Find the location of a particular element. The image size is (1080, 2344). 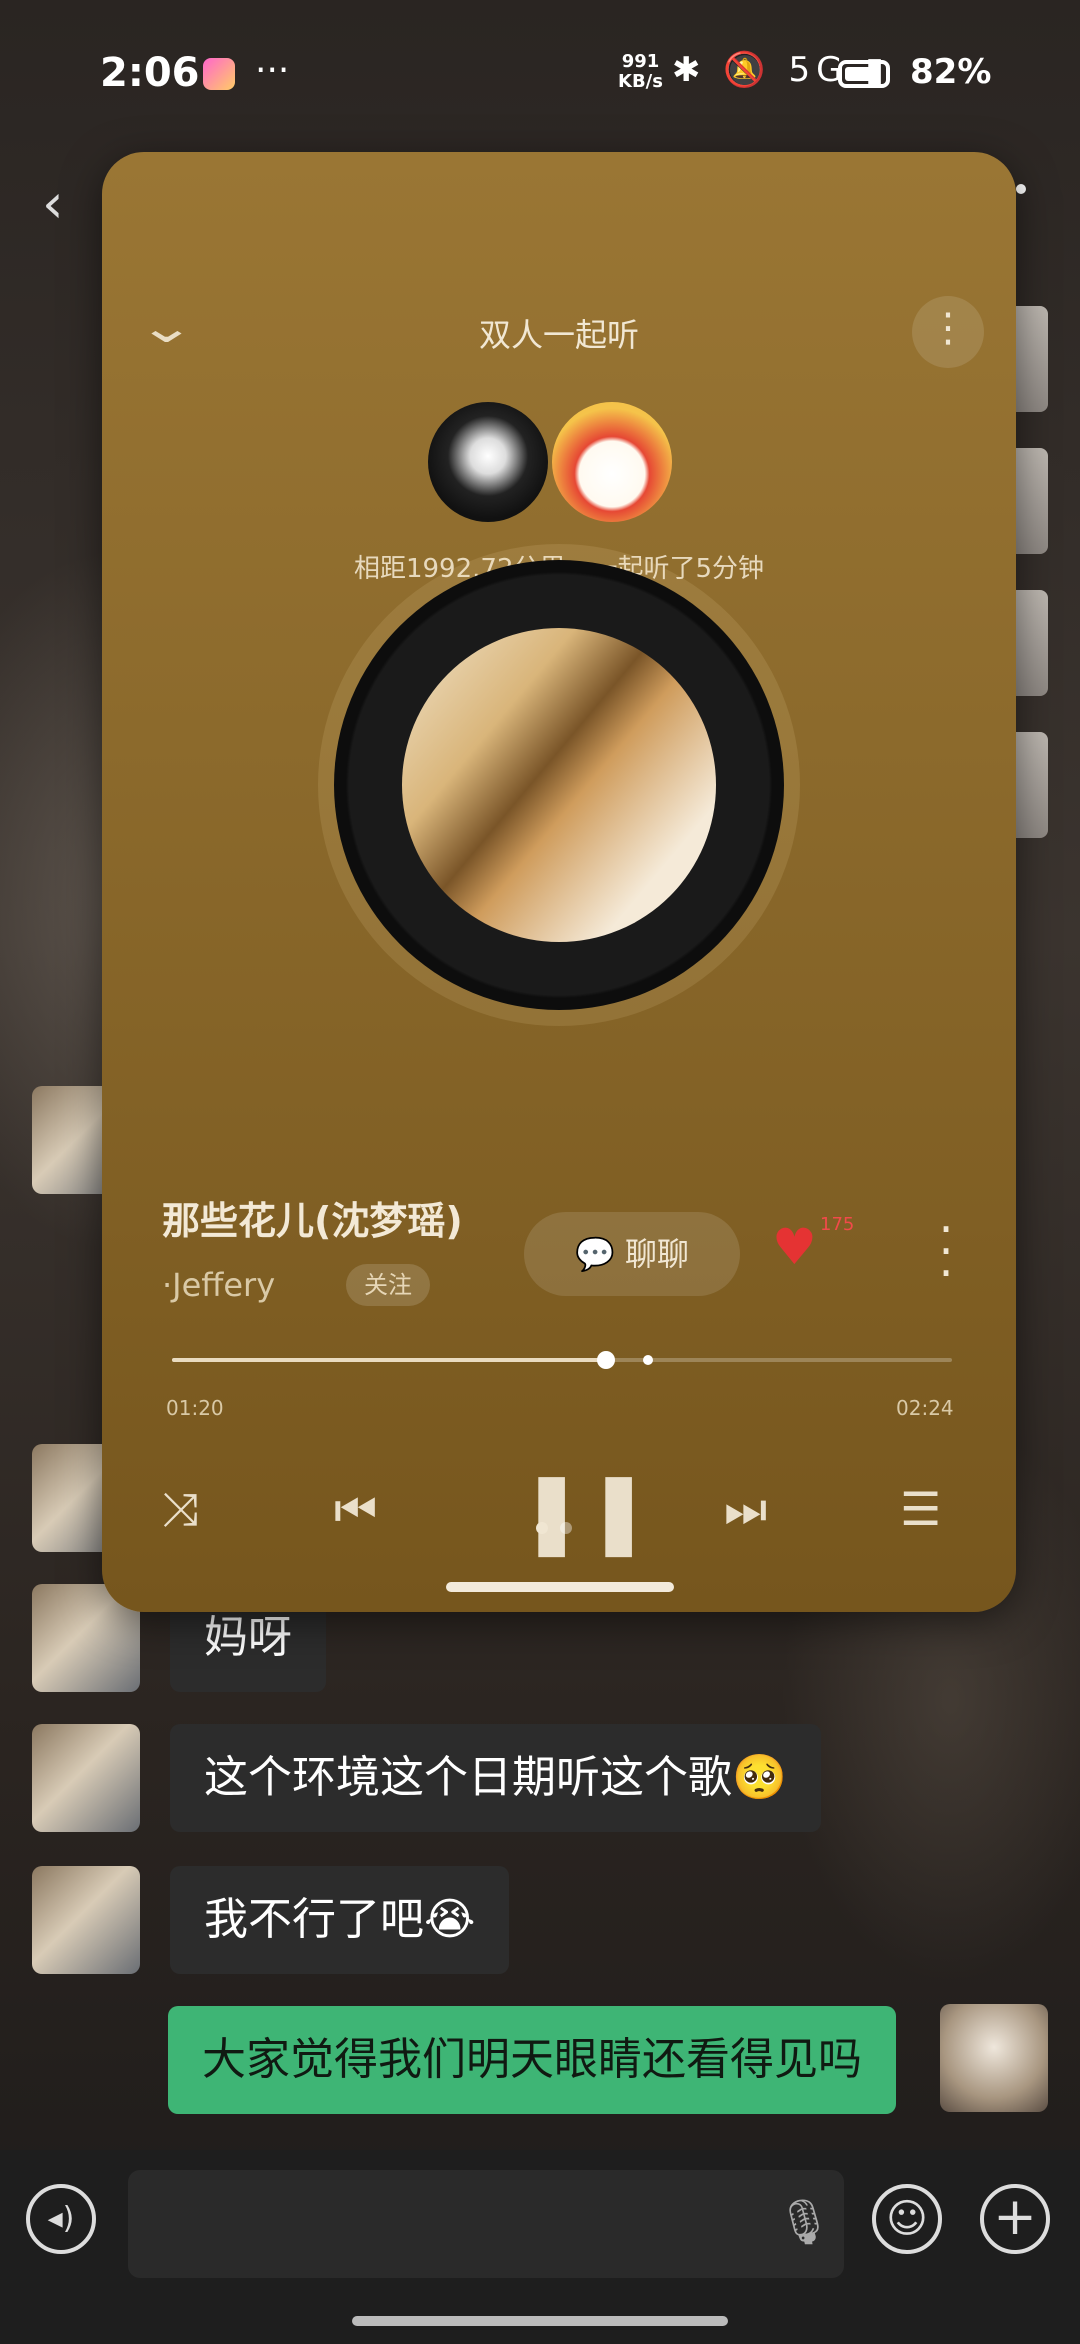

status-bar: 2:06 ··· 991 KB/s ✱ 🔕 5G ▮ 82% is located at coordinates (540, 75).